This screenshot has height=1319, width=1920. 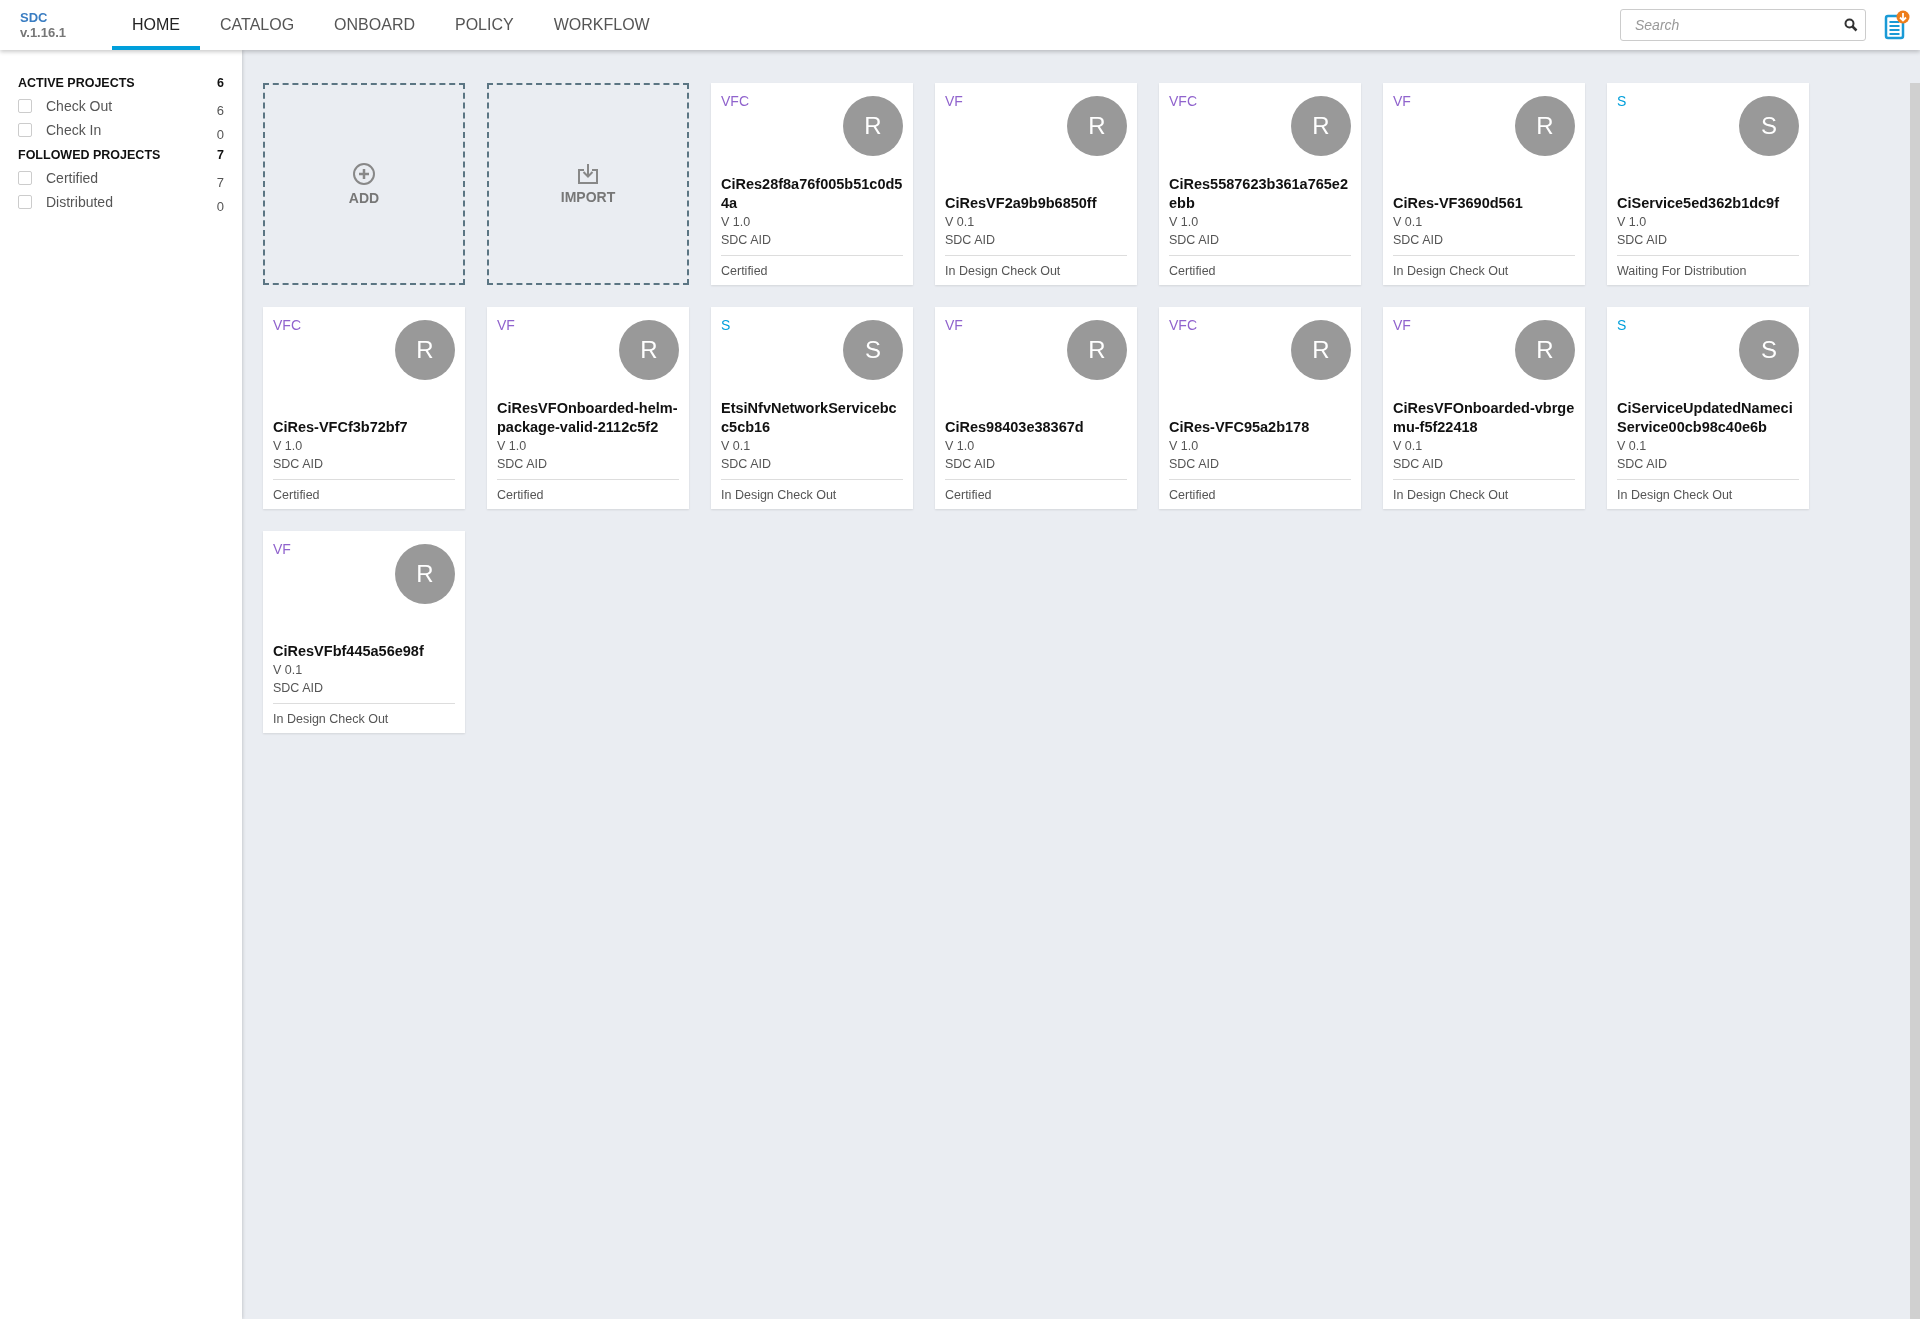 I want to click on asset-name: CiRes98403e38367d, so click(x=1014, y=427).